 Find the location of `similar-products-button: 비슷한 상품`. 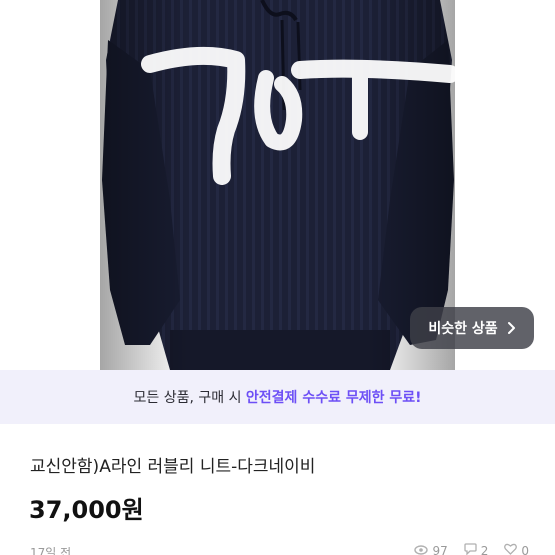

similar-products-button: 비슷한 상품 is located at coordinates (472, 328).